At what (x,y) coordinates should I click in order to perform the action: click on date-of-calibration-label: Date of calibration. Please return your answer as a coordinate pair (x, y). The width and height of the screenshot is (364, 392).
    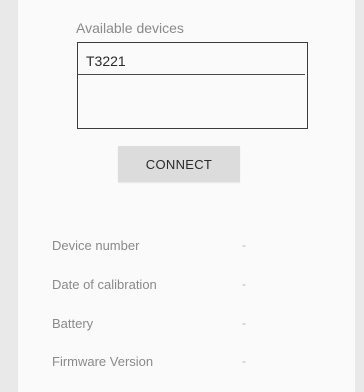
    Looking at the image, I should click on (104, 284).